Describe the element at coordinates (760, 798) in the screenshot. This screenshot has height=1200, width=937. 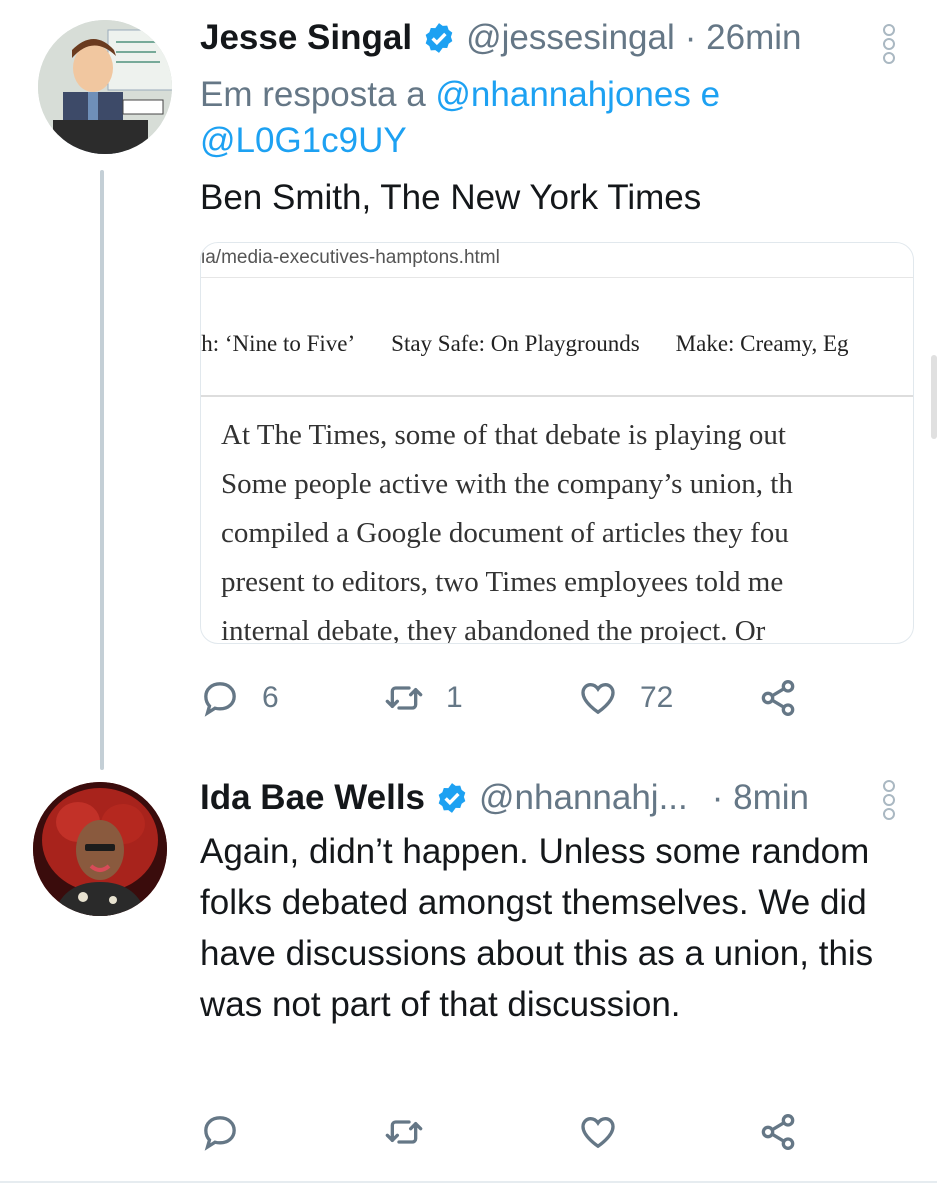
I see `timestamp: · 8min` at that location.